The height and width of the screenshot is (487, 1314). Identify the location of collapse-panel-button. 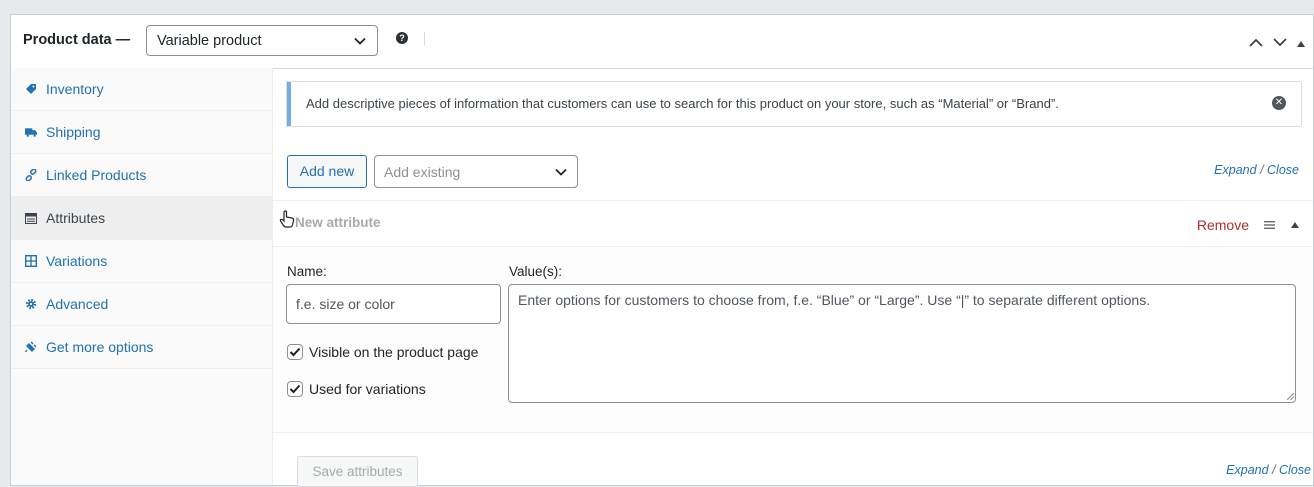
(1301, 42).